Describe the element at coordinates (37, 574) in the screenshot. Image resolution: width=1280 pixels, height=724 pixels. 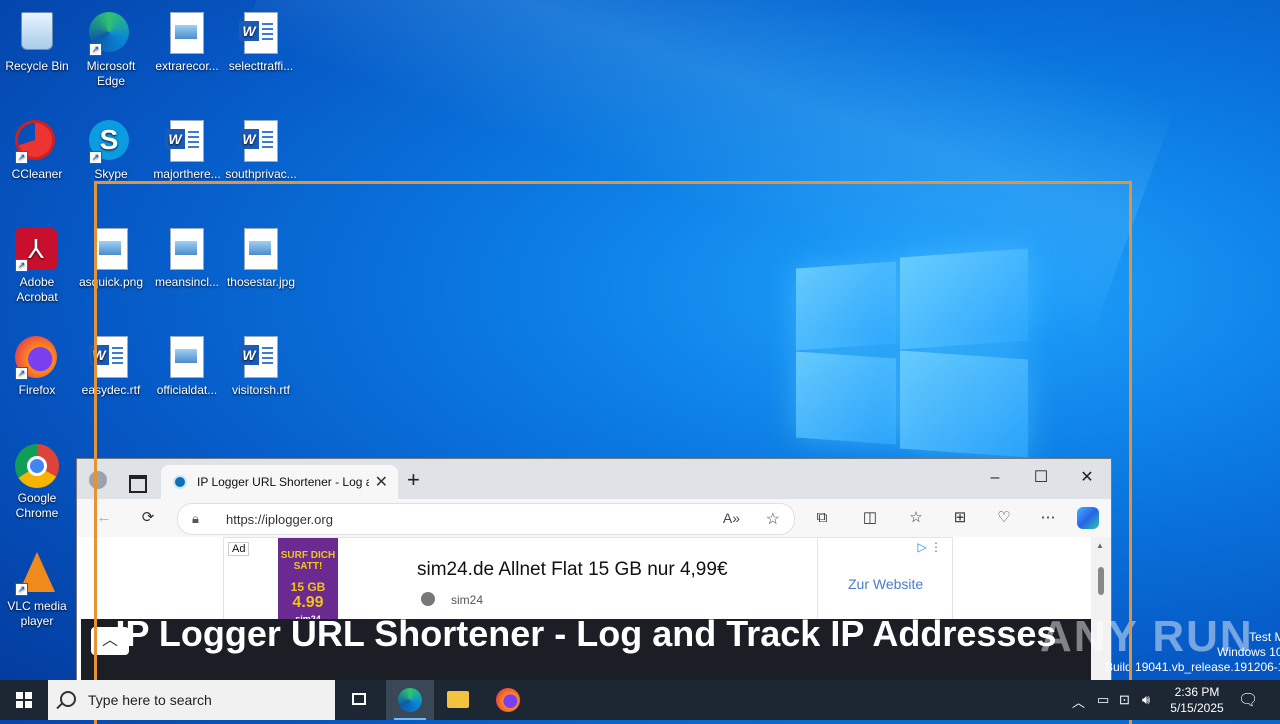
I see `vlc-cone-icon: ↗` at that location.